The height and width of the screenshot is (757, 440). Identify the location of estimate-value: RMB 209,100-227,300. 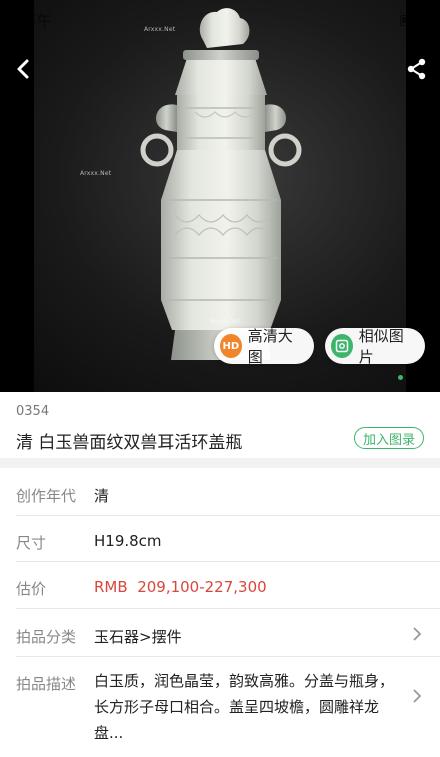
(180, 587).